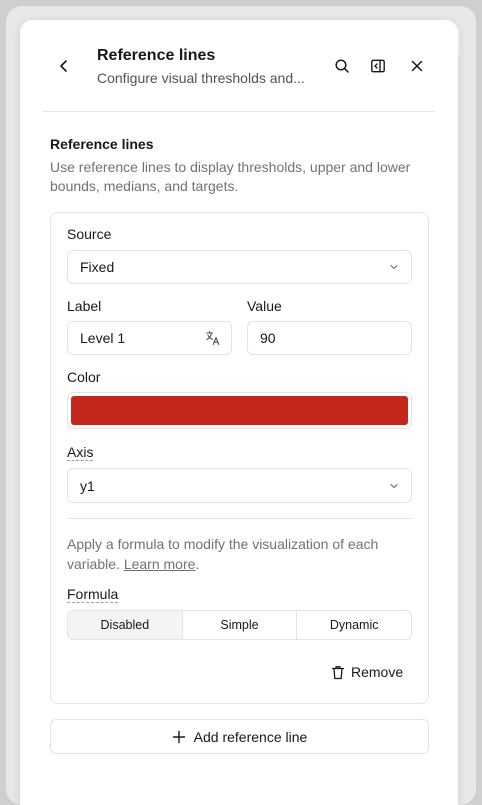  I want to click on add-reference-line-label: Add reference line, so click(250, 736).